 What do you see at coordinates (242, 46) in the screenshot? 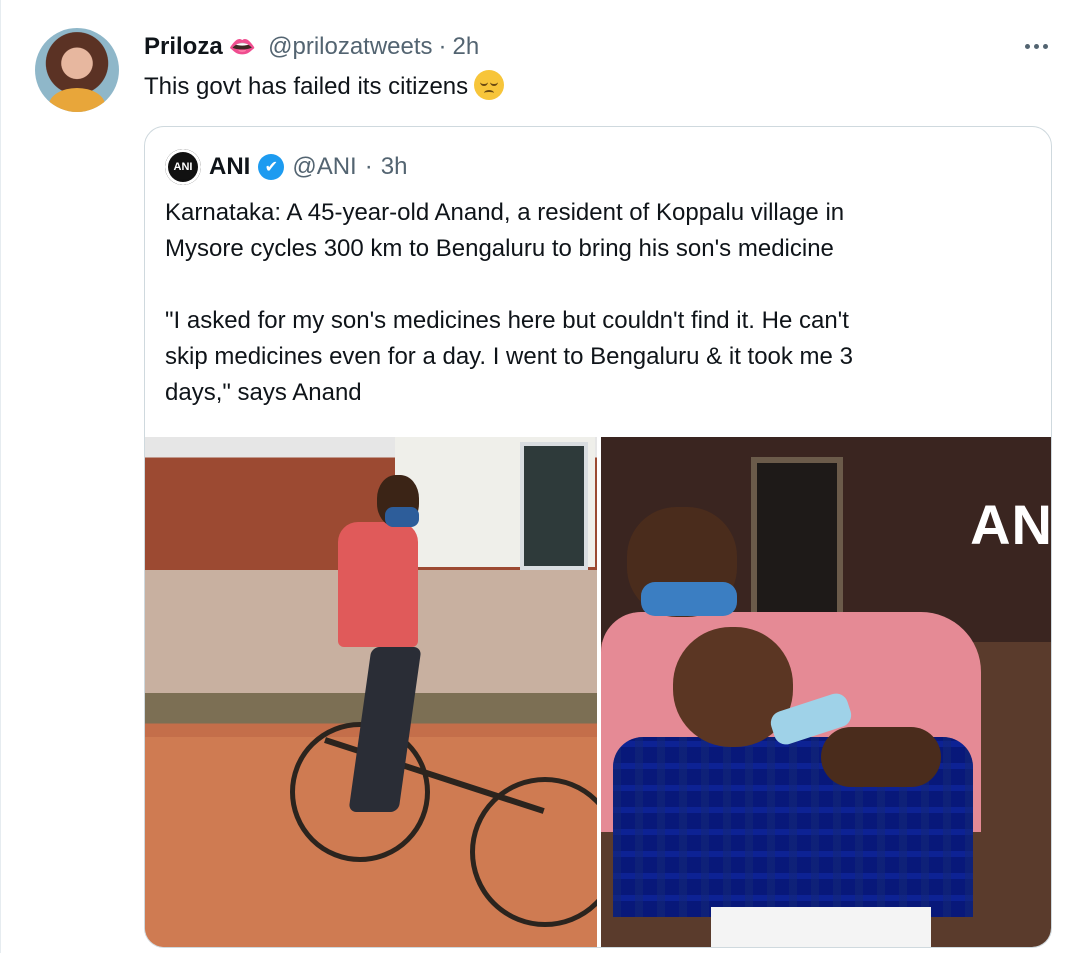
I see `lips-emoji-icon: 👄` at bounding box center [242, 46].